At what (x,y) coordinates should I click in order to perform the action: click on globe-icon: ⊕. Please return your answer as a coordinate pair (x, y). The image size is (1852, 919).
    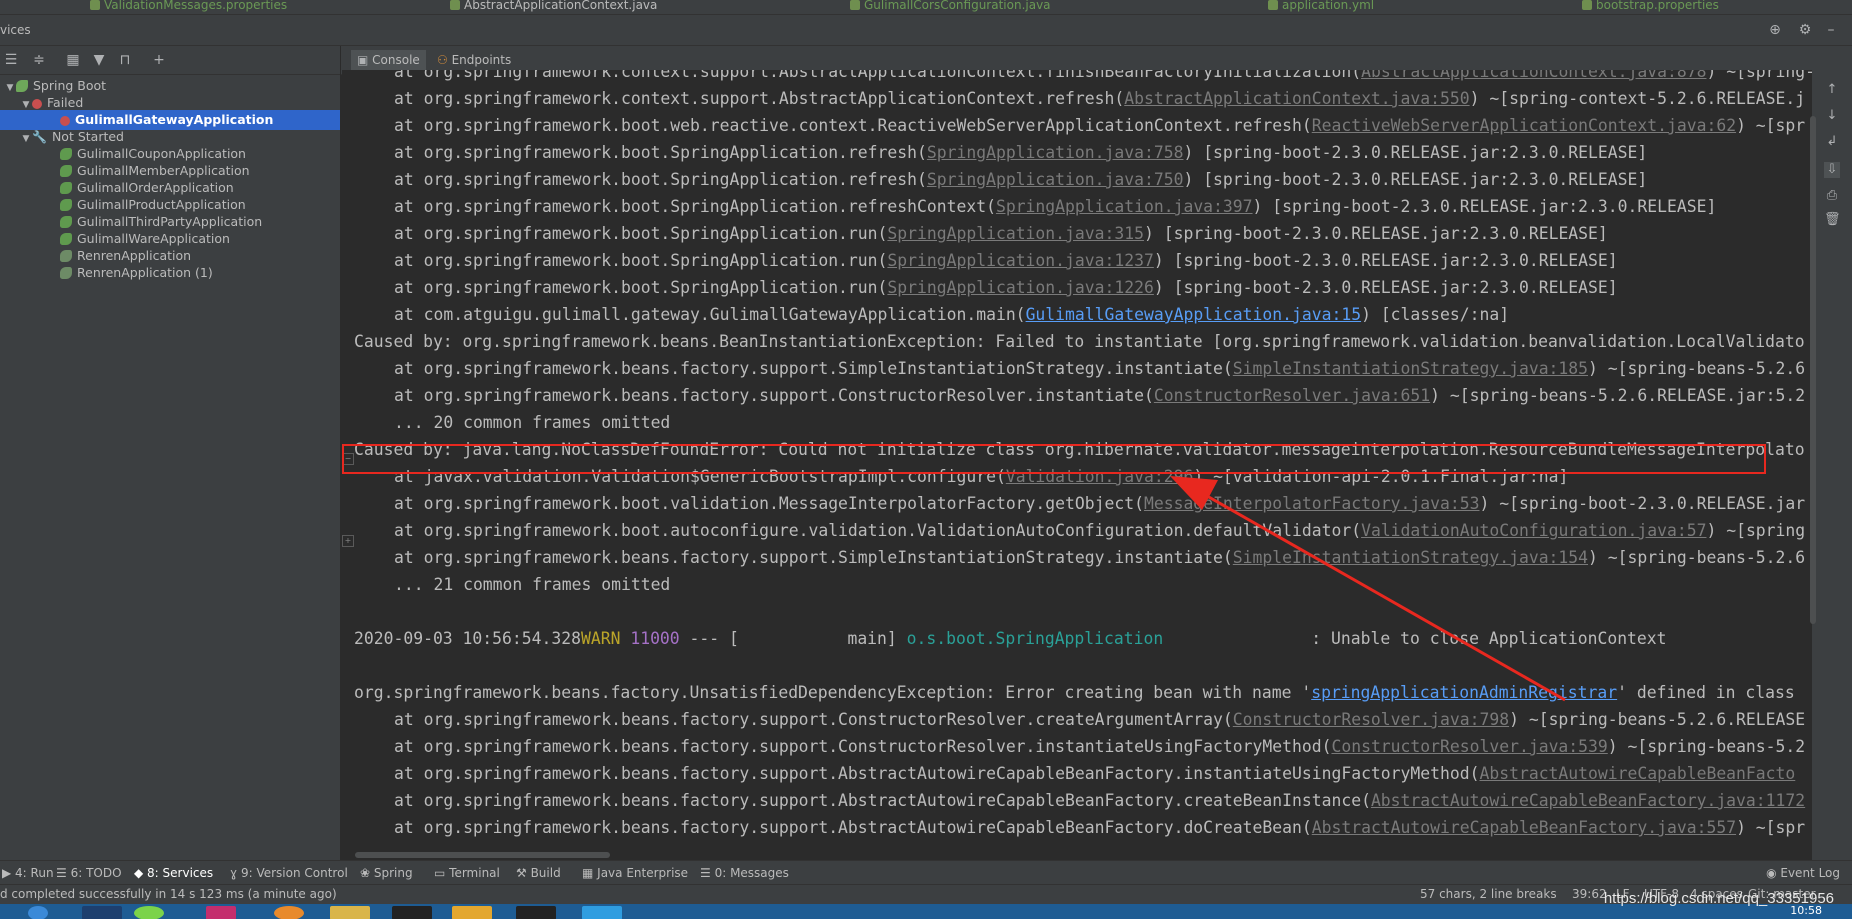
    Looking at the image, I should click on (1775, 30).